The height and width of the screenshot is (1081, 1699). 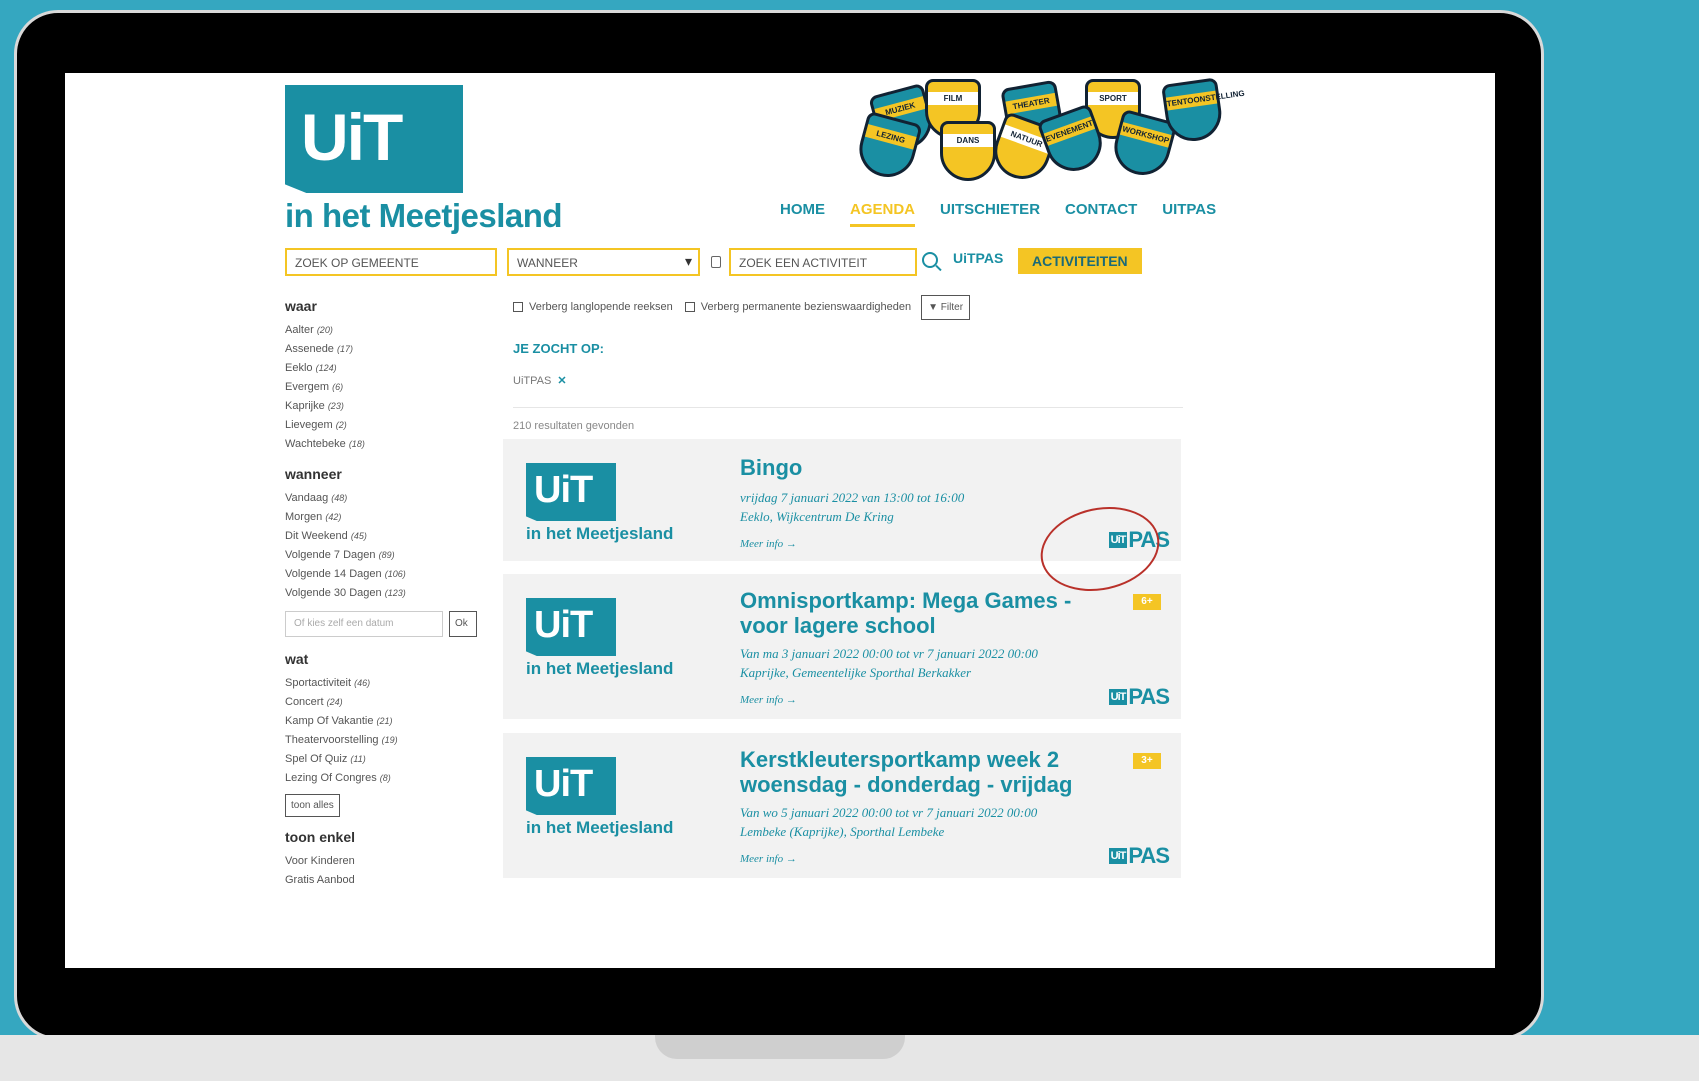 I want to click on nav-home: HOME, so click(x=802, y=214).